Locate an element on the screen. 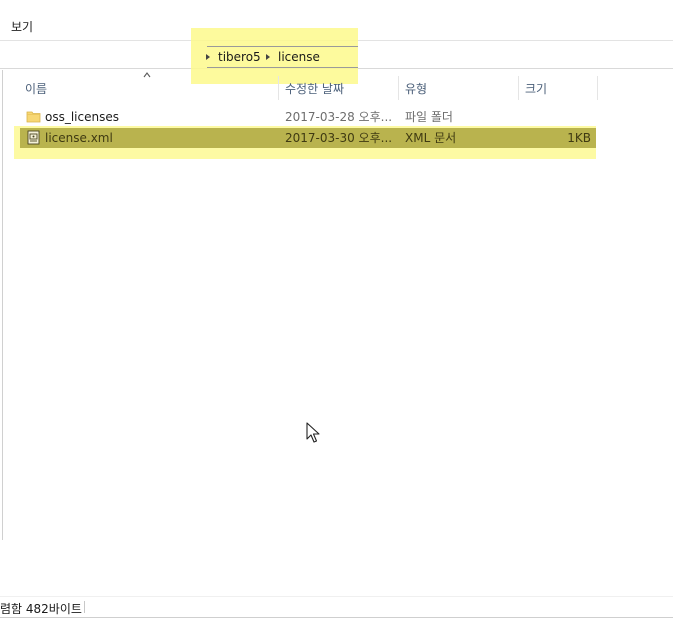 This screenshot has height=619, width=673. xml-document-icon is located at coordinates (33, 137).